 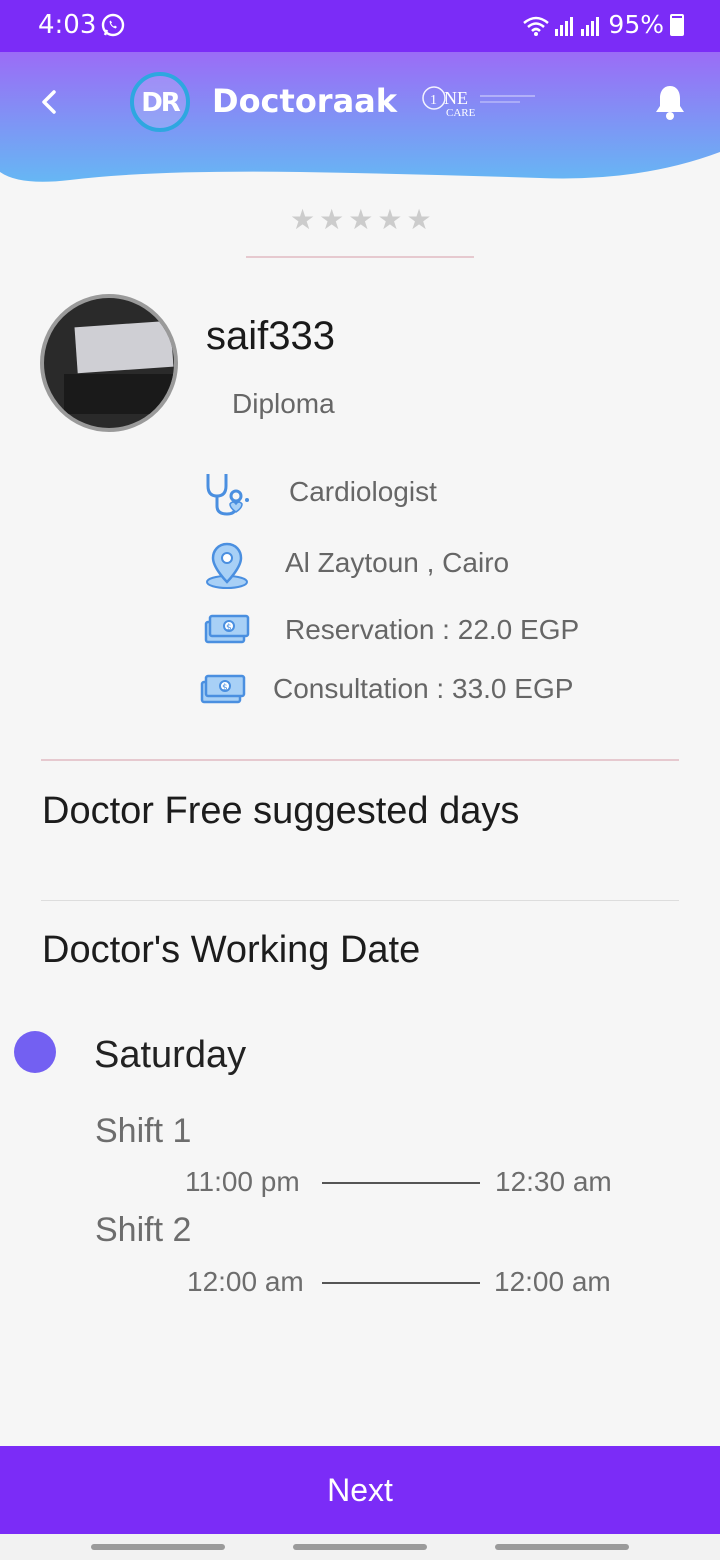 What do you see at coordinates (281, 811) in the screenshot?
I see `free-days-title: Doctor Free suggested days` at bounding box center [281, 811].